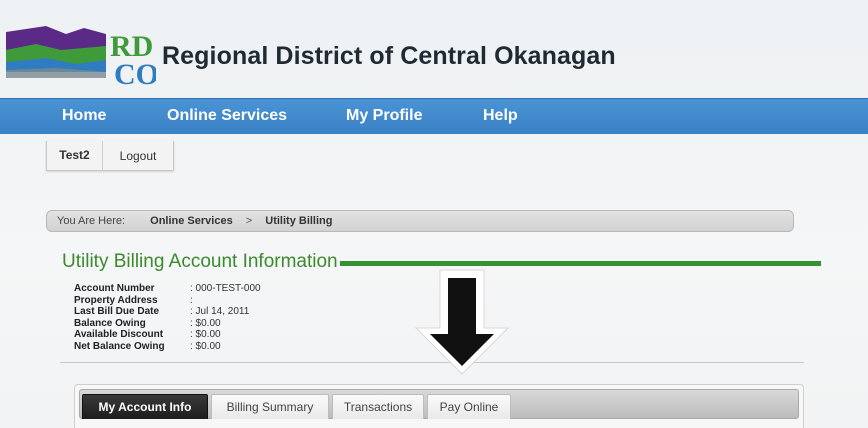 The width and height of the screenshot is (868, 428). Describe the element at coordinates (167, 324) in the screenshot. I see `info-row-balance-owing: Balance Owing : $0.00` at that location.